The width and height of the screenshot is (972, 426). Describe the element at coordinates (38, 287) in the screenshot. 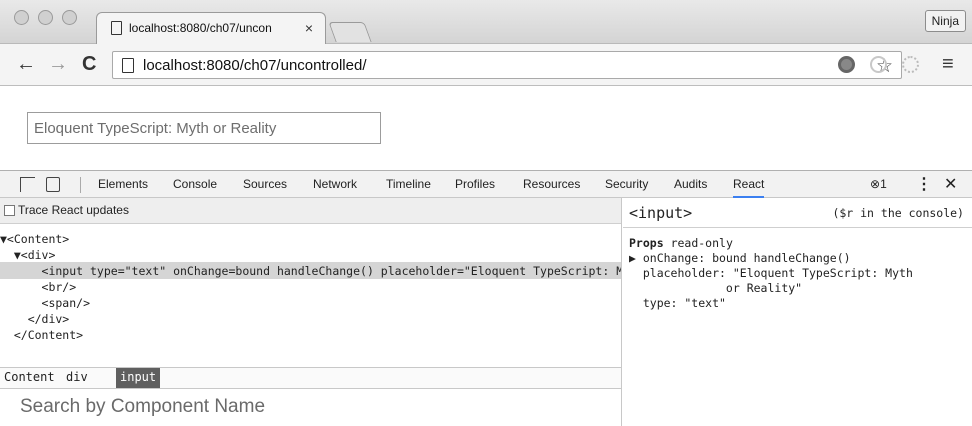

I see `tree-node: <br/>` at that location.